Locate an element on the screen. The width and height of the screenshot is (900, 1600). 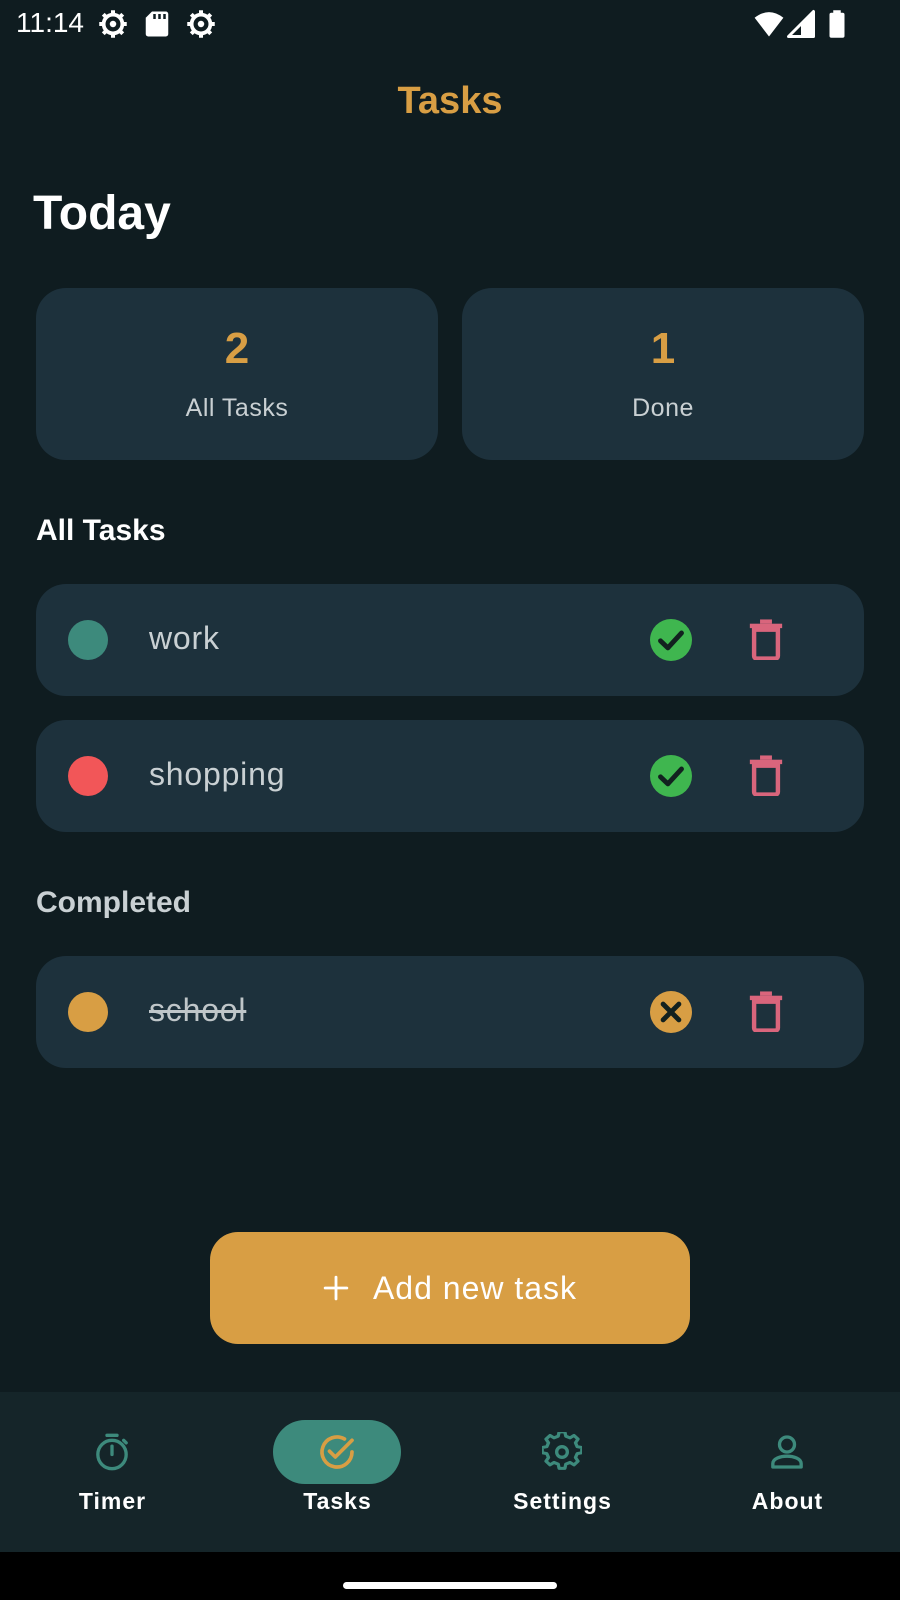
nav-label: Tasks is located at coordinates (337, 1501).